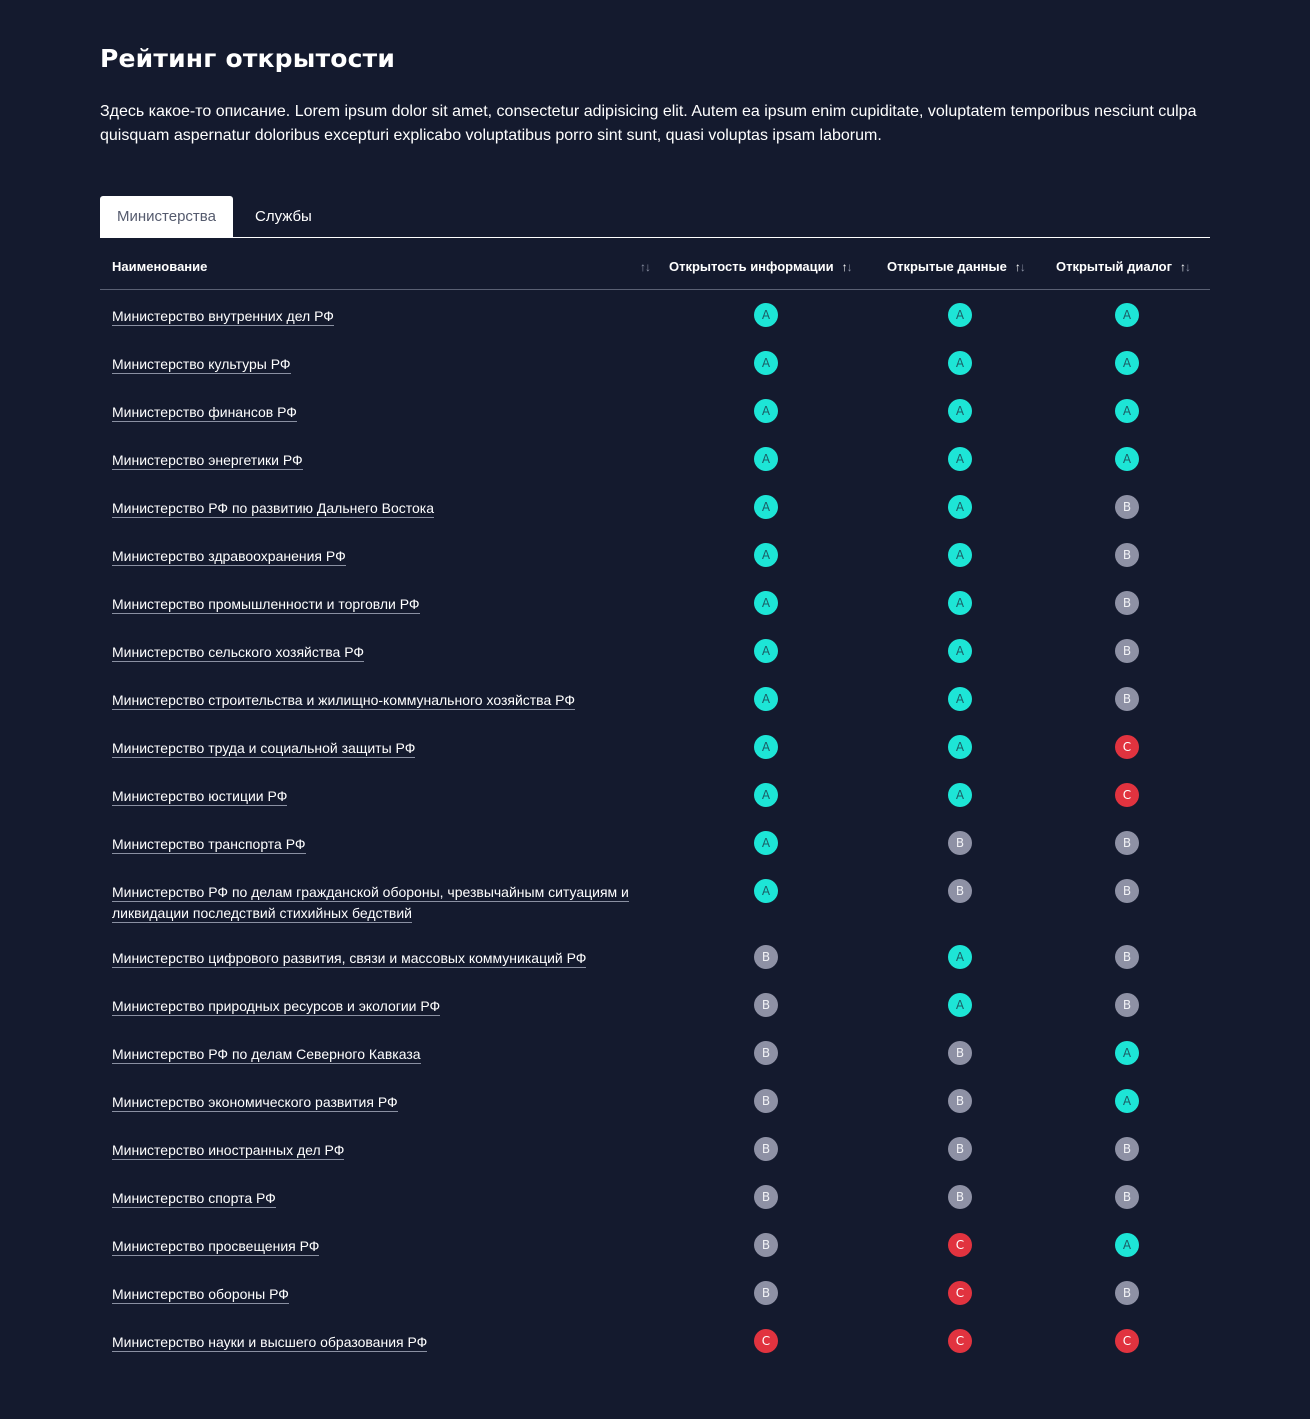  What do you see at coordinates (248, 58) in the screenshot?
I see `page-title: Рейтинг открытости` at bounding box center [248, 58].